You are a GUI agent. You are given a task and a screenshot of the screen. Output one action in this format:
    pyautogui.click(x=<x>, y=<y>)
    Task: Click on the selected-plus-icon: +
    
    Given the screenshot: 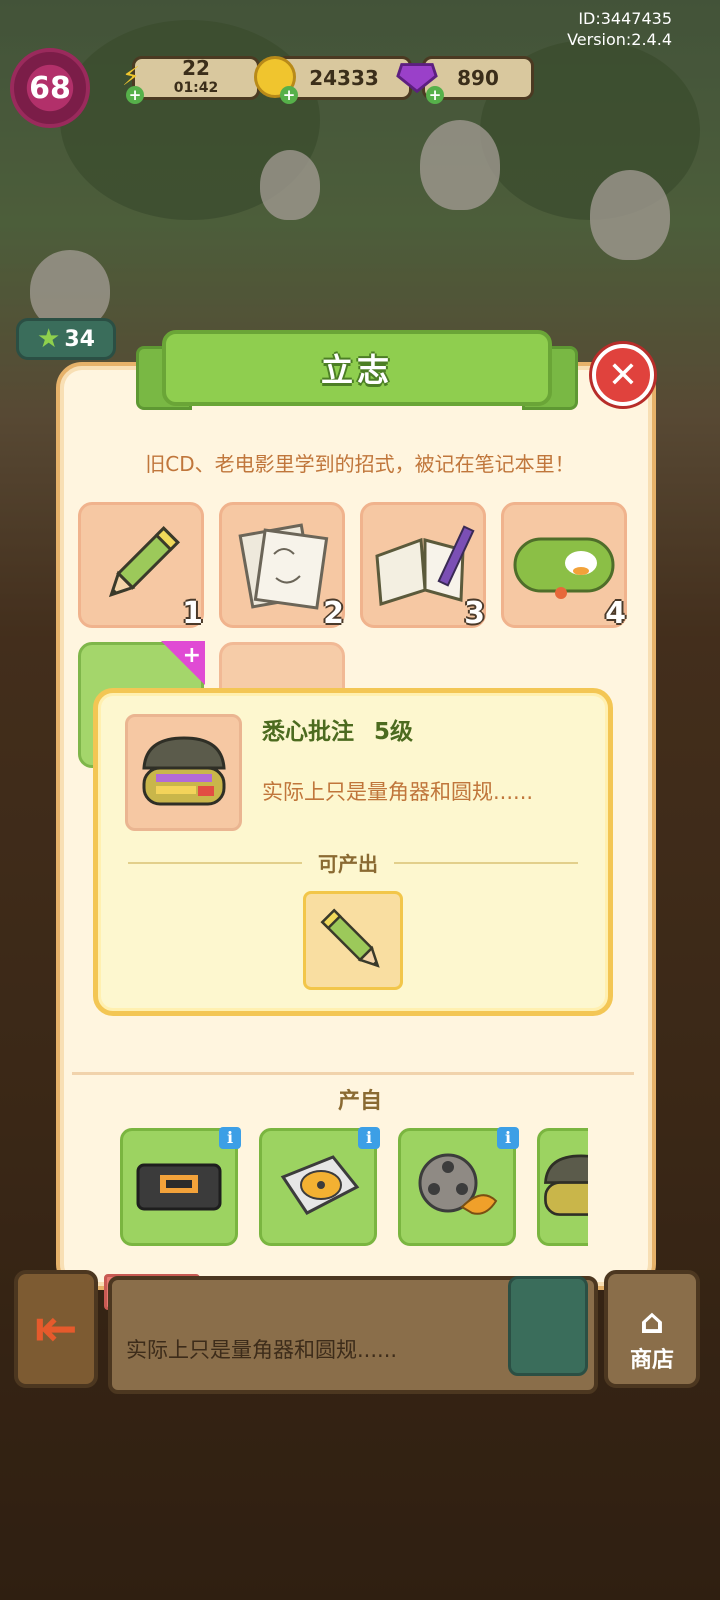 What is the action you would take?
    pyautogui.click(x=183, y=663)
    